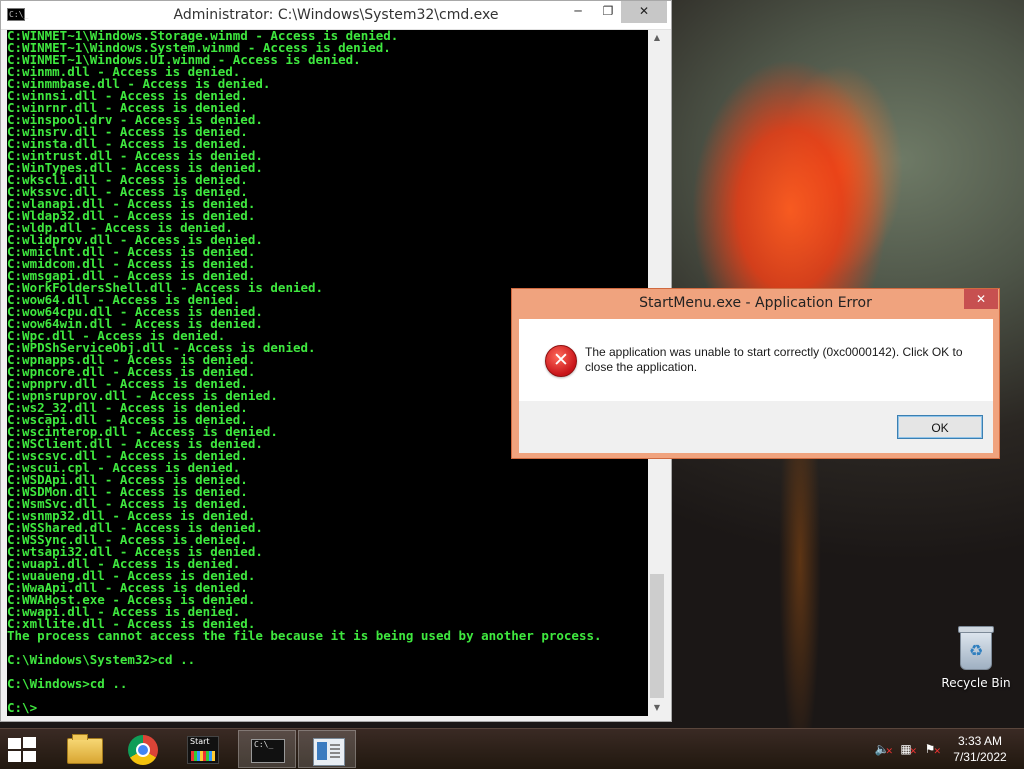 Image resolution: width=1024 pixels, height=769 pixels. What do you see at coordinates (561, 361) in the screenshot?
I see `error-icon: ✕` at bounding box center [561, 361].